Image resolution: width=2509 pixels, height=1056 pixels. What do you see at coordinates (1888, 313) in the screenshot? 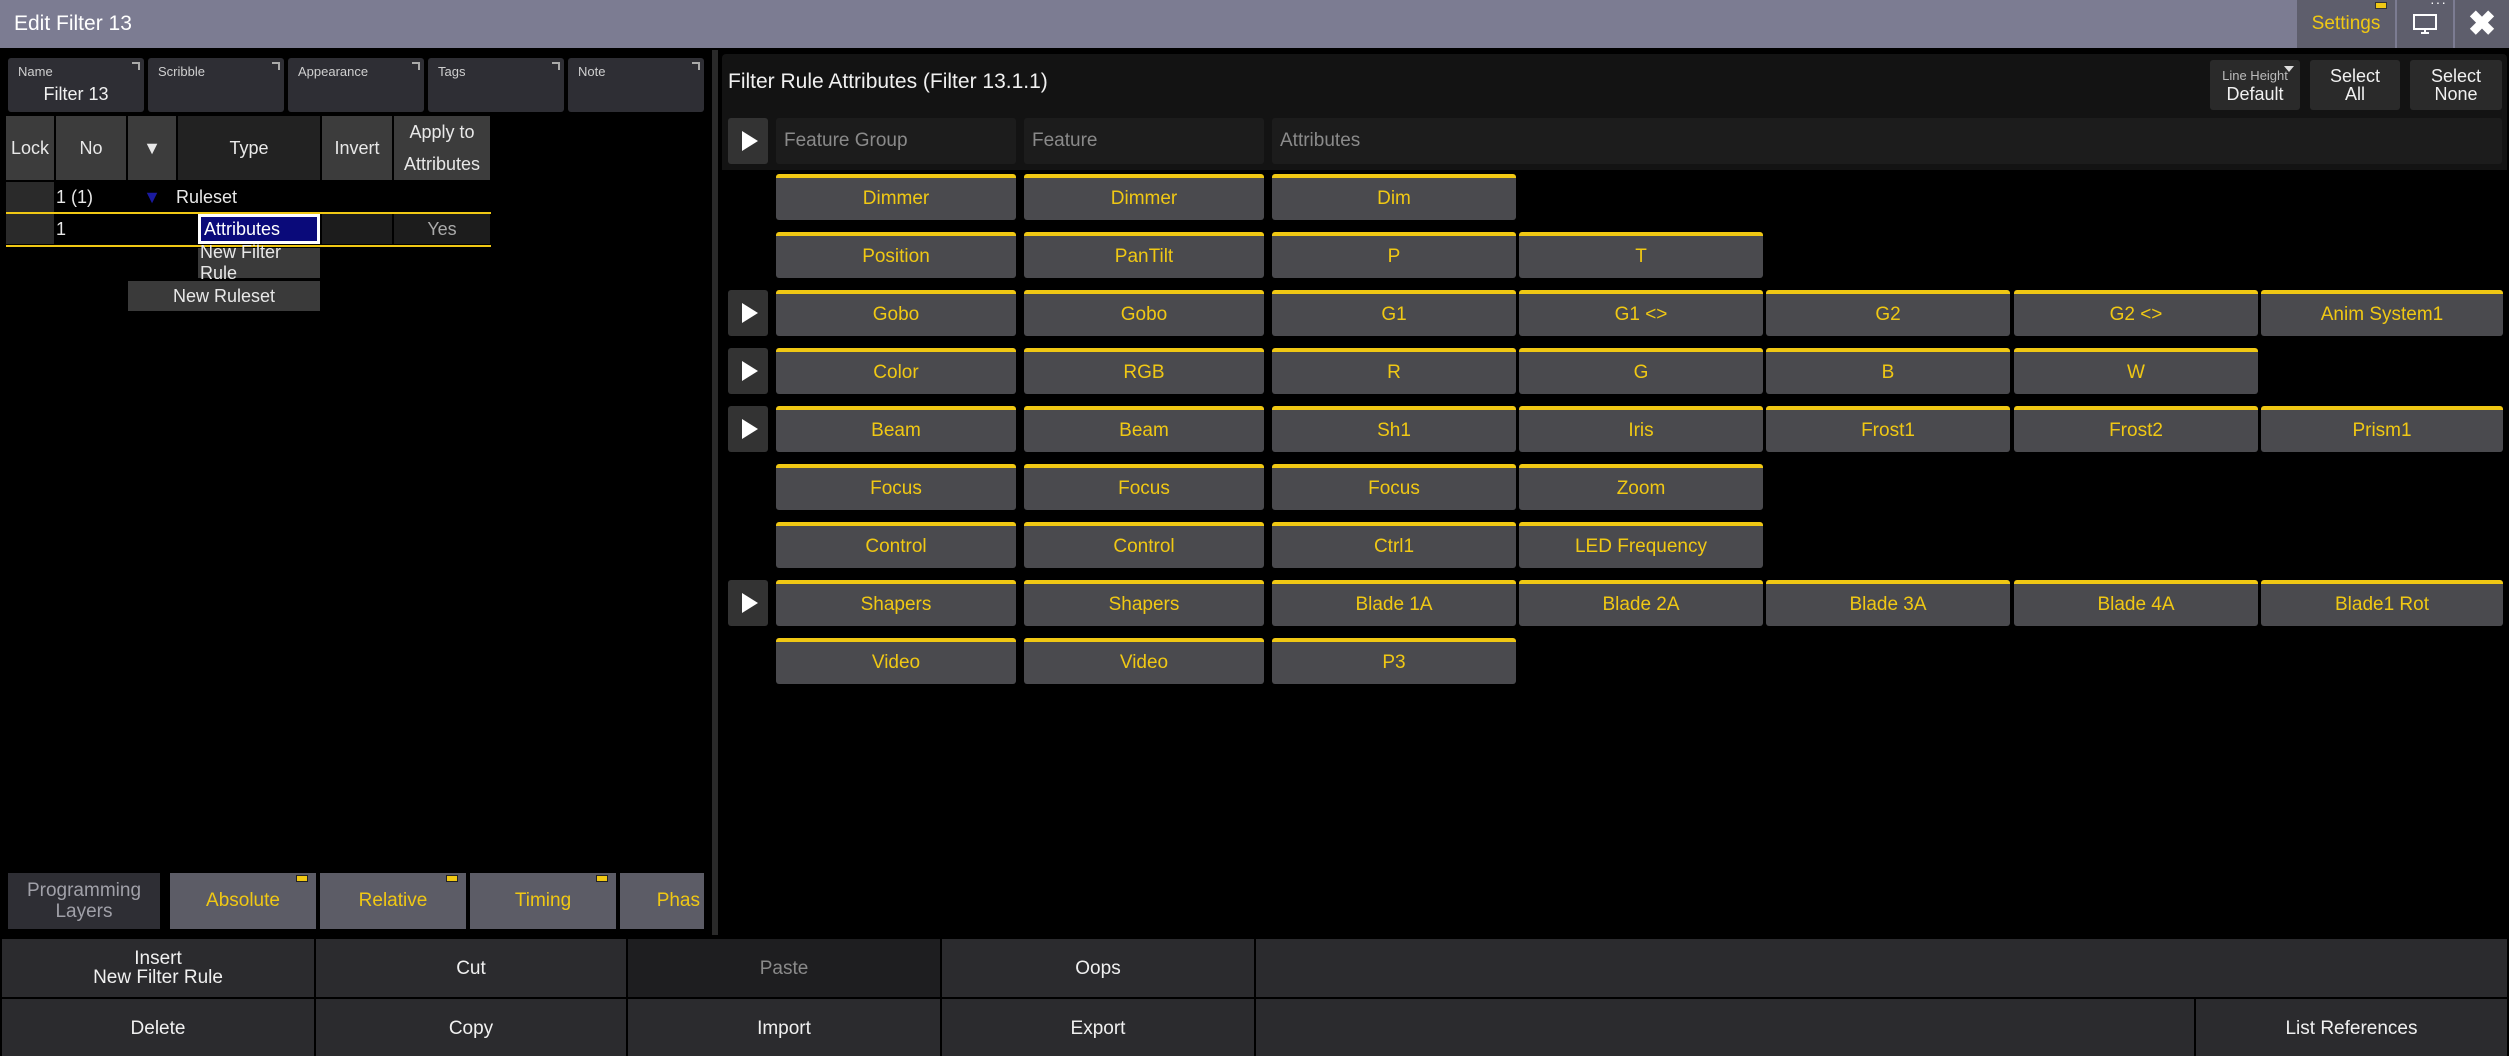
I see `attribute-button: G2` at bounding box center [1888, 313].